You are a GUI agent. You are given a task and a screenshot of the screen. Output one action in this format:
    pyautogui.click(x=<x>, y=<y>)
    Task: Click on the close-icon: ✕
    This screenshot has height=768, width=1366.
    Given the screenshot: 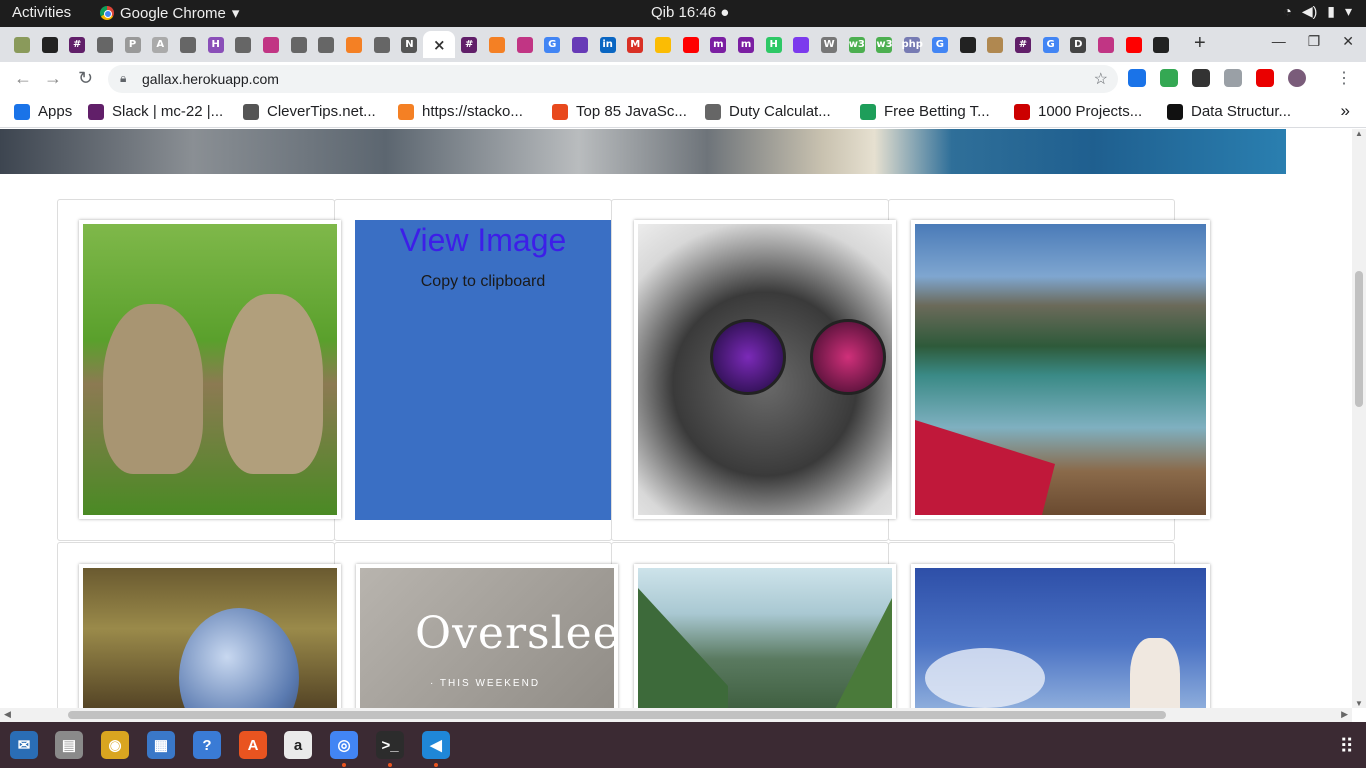 What is the action you would take?
    pyautogui.click(x=1348, y=41)
    